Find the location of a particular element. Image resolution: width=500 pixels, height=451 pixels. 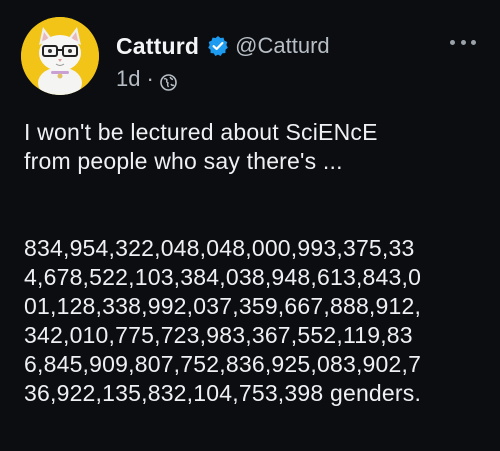

author-name: Catturd is located at coordinates (157, 46).